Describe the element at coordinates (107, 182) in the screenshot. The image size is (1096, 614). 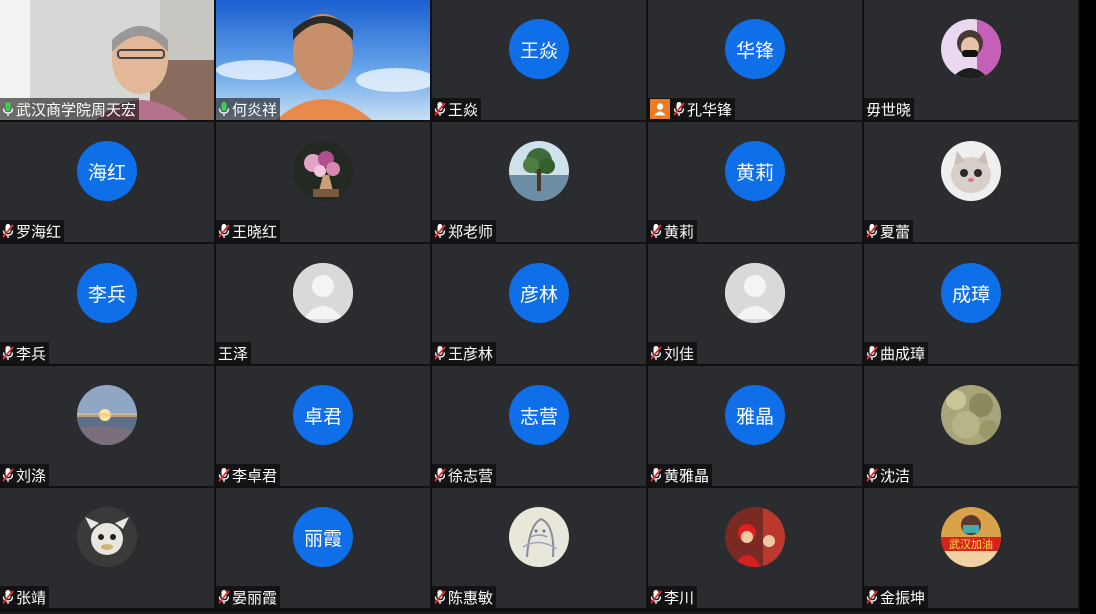
I see `participant-tile: 海红 罗海红` at that location.